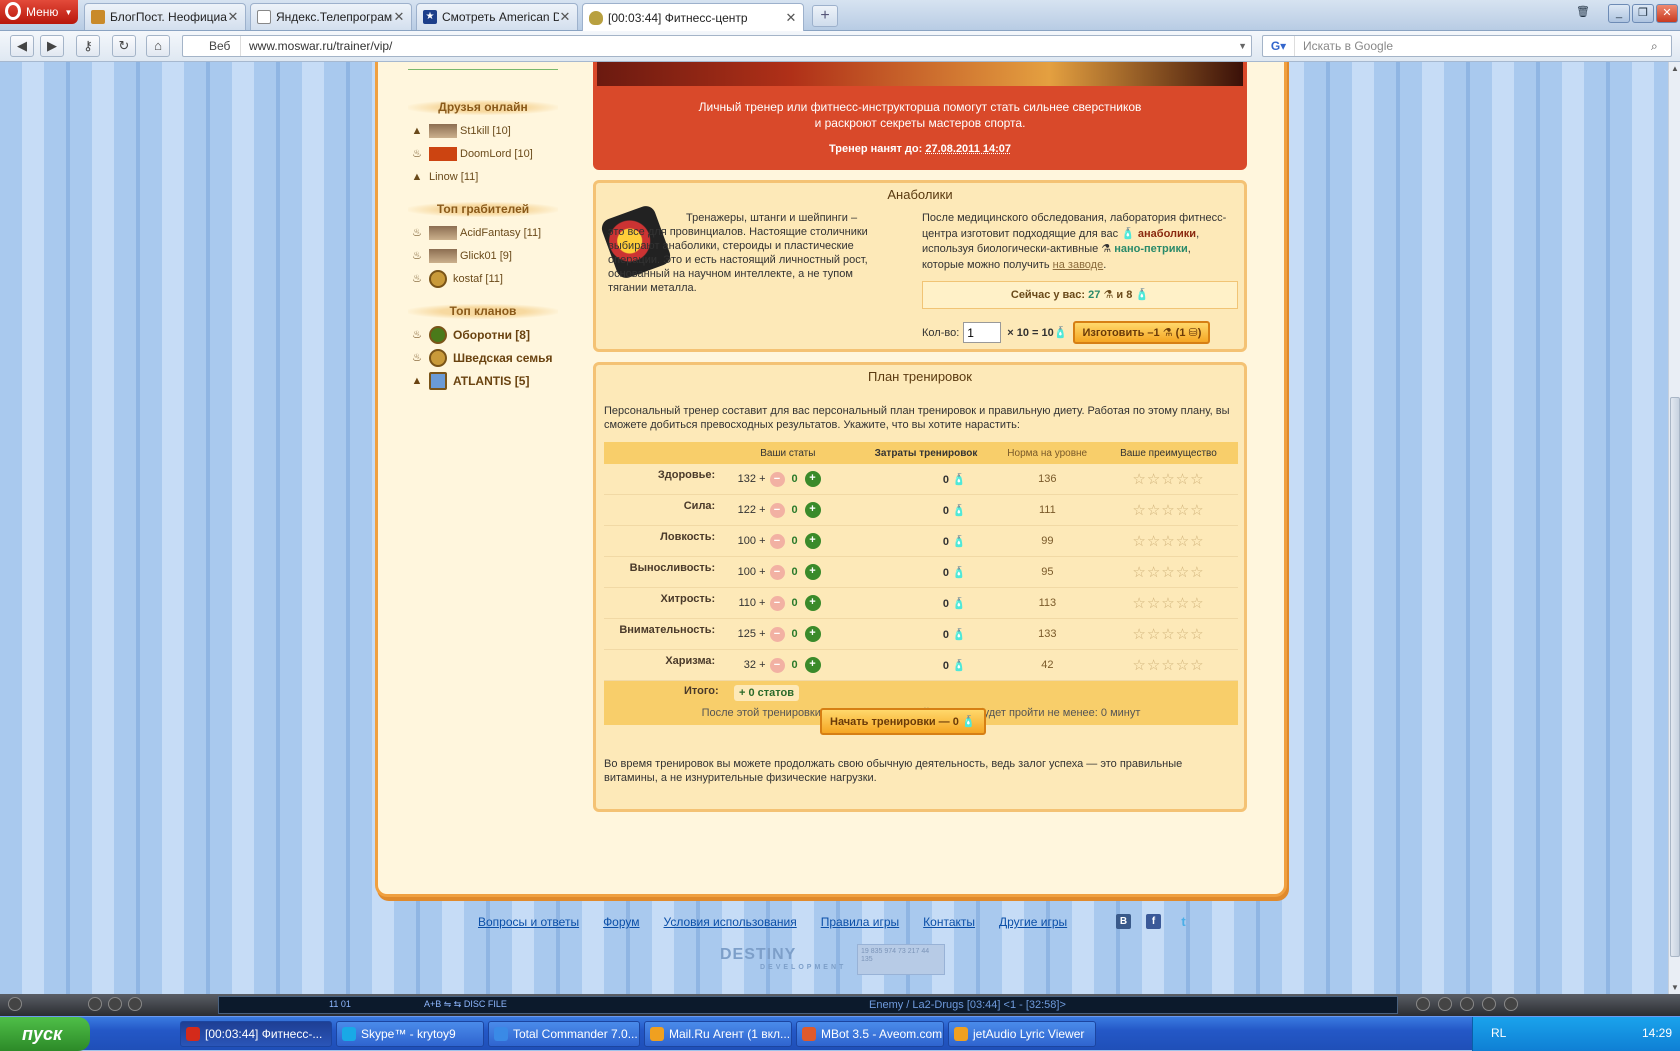 The image size is (1680, 1051). Describe the element at coordinates (1153, 921) in the screenshot. I see `facebook-icon: f` at that location.